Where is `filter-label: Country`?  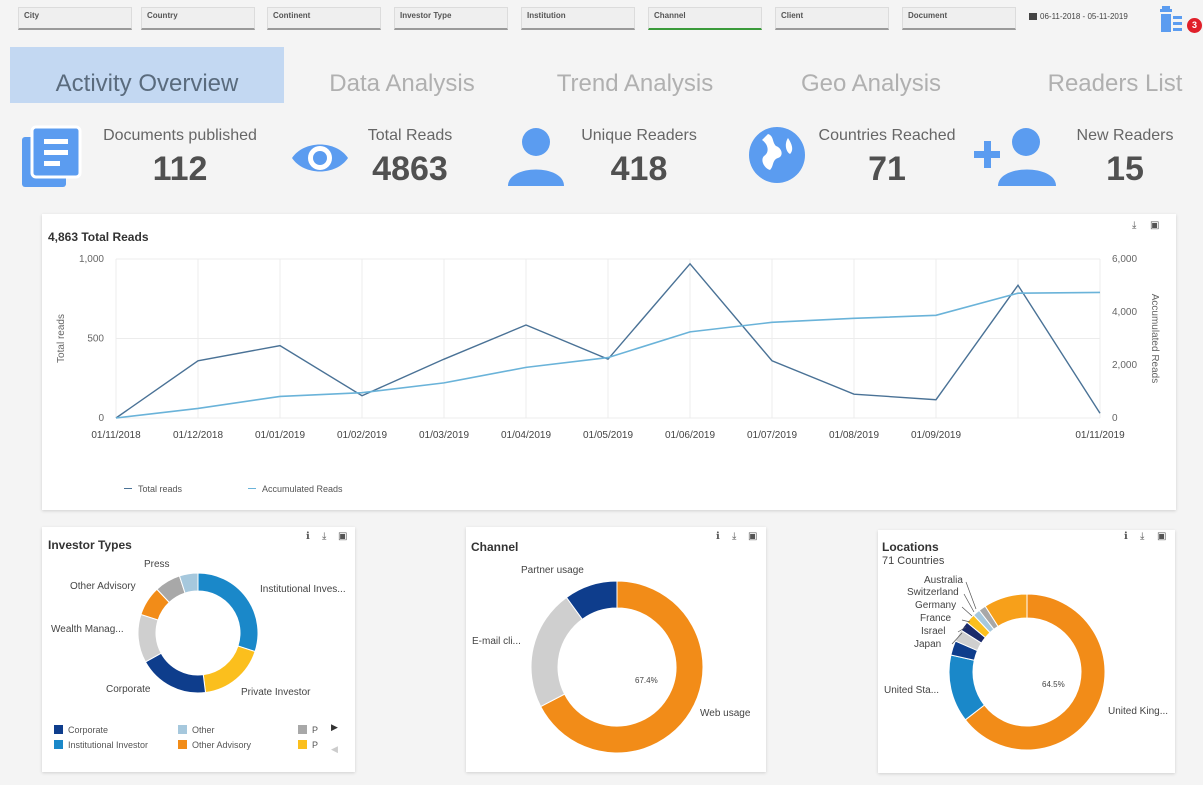
filter-label: Country is located at coordinates (162, 15).